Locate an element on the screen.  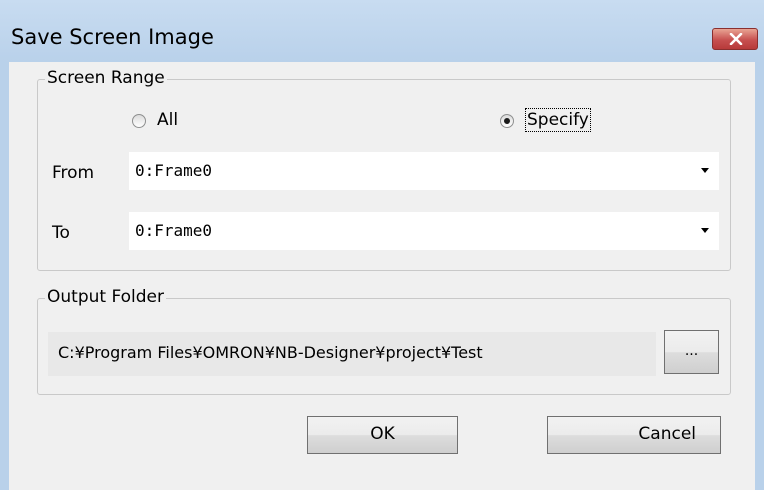
radio-specify is located at coordinates (507, 121).